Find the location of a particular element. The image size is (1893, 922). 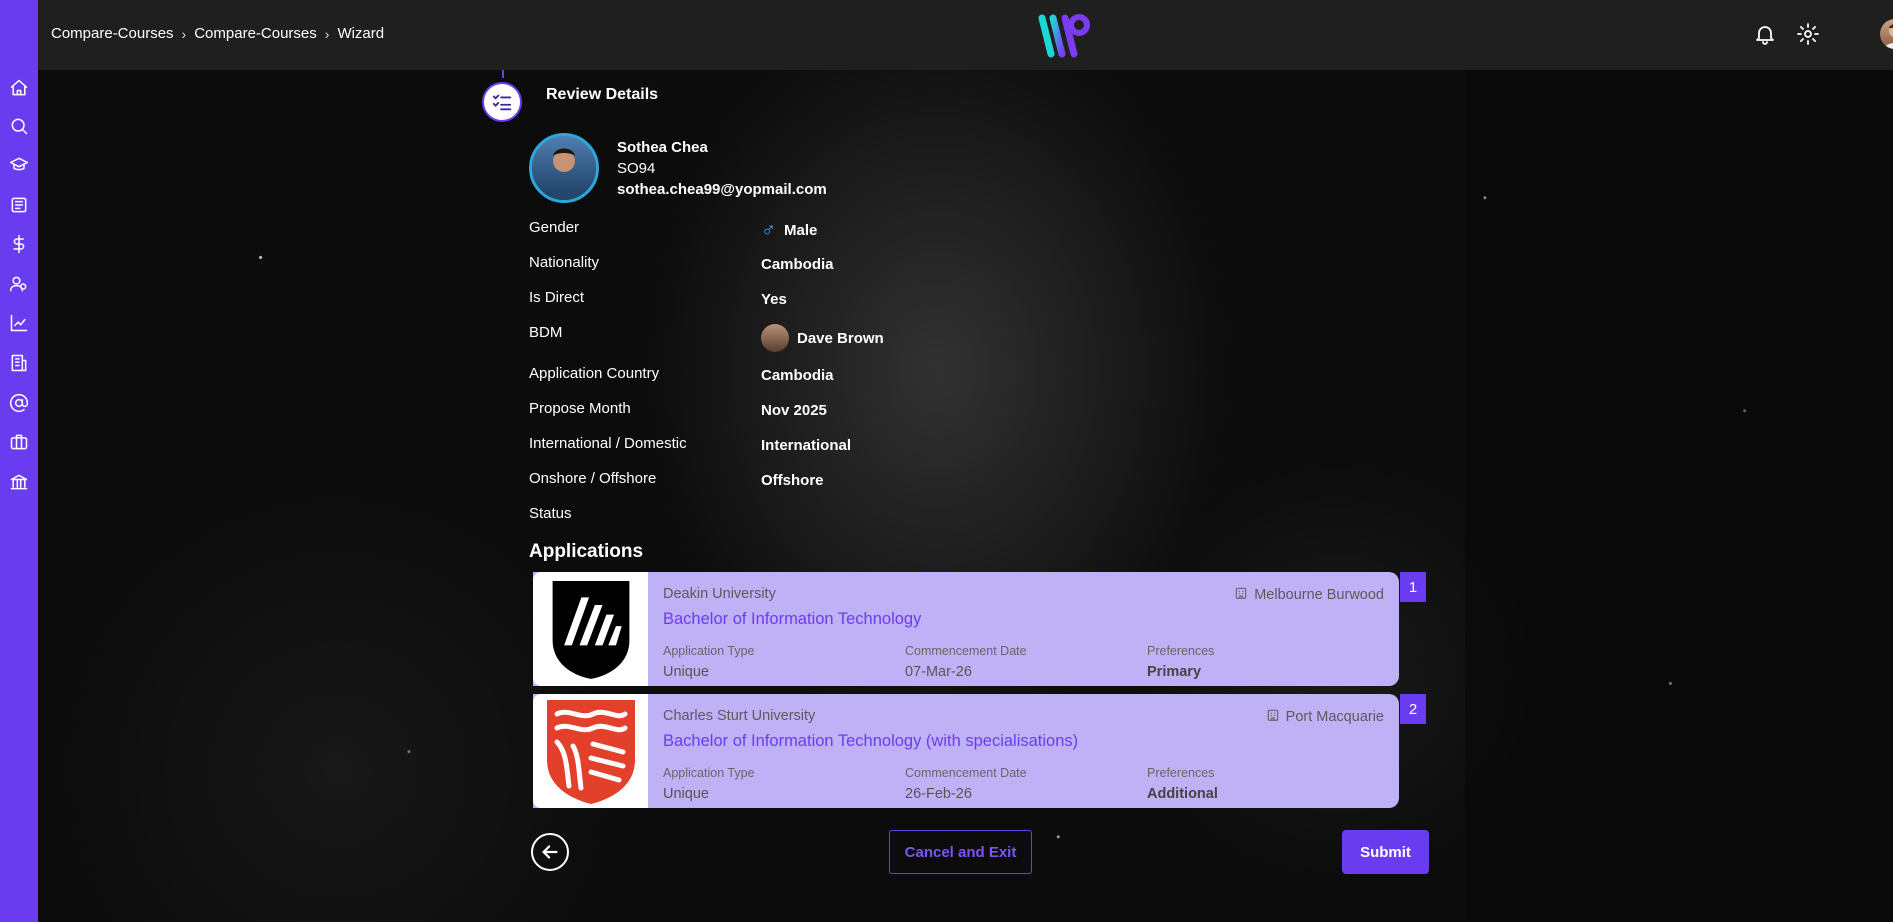

bdm-value: Dave Brown is located at coordinates (822, 338).